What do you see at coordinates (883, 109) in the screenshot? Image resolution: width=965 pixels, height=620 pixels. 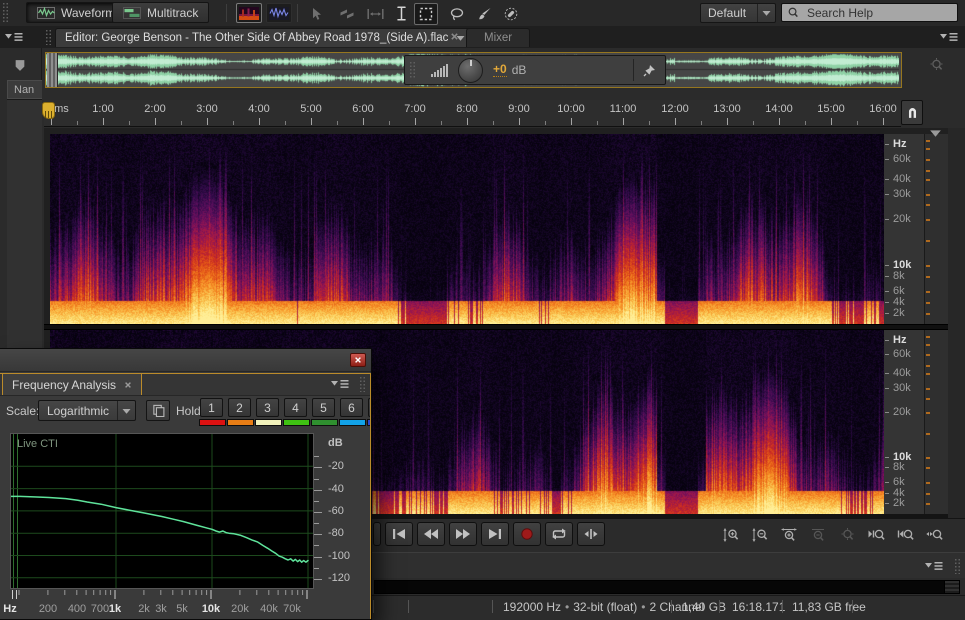 I see `timeline-label: 16:00` at bounding box center [883, 109].